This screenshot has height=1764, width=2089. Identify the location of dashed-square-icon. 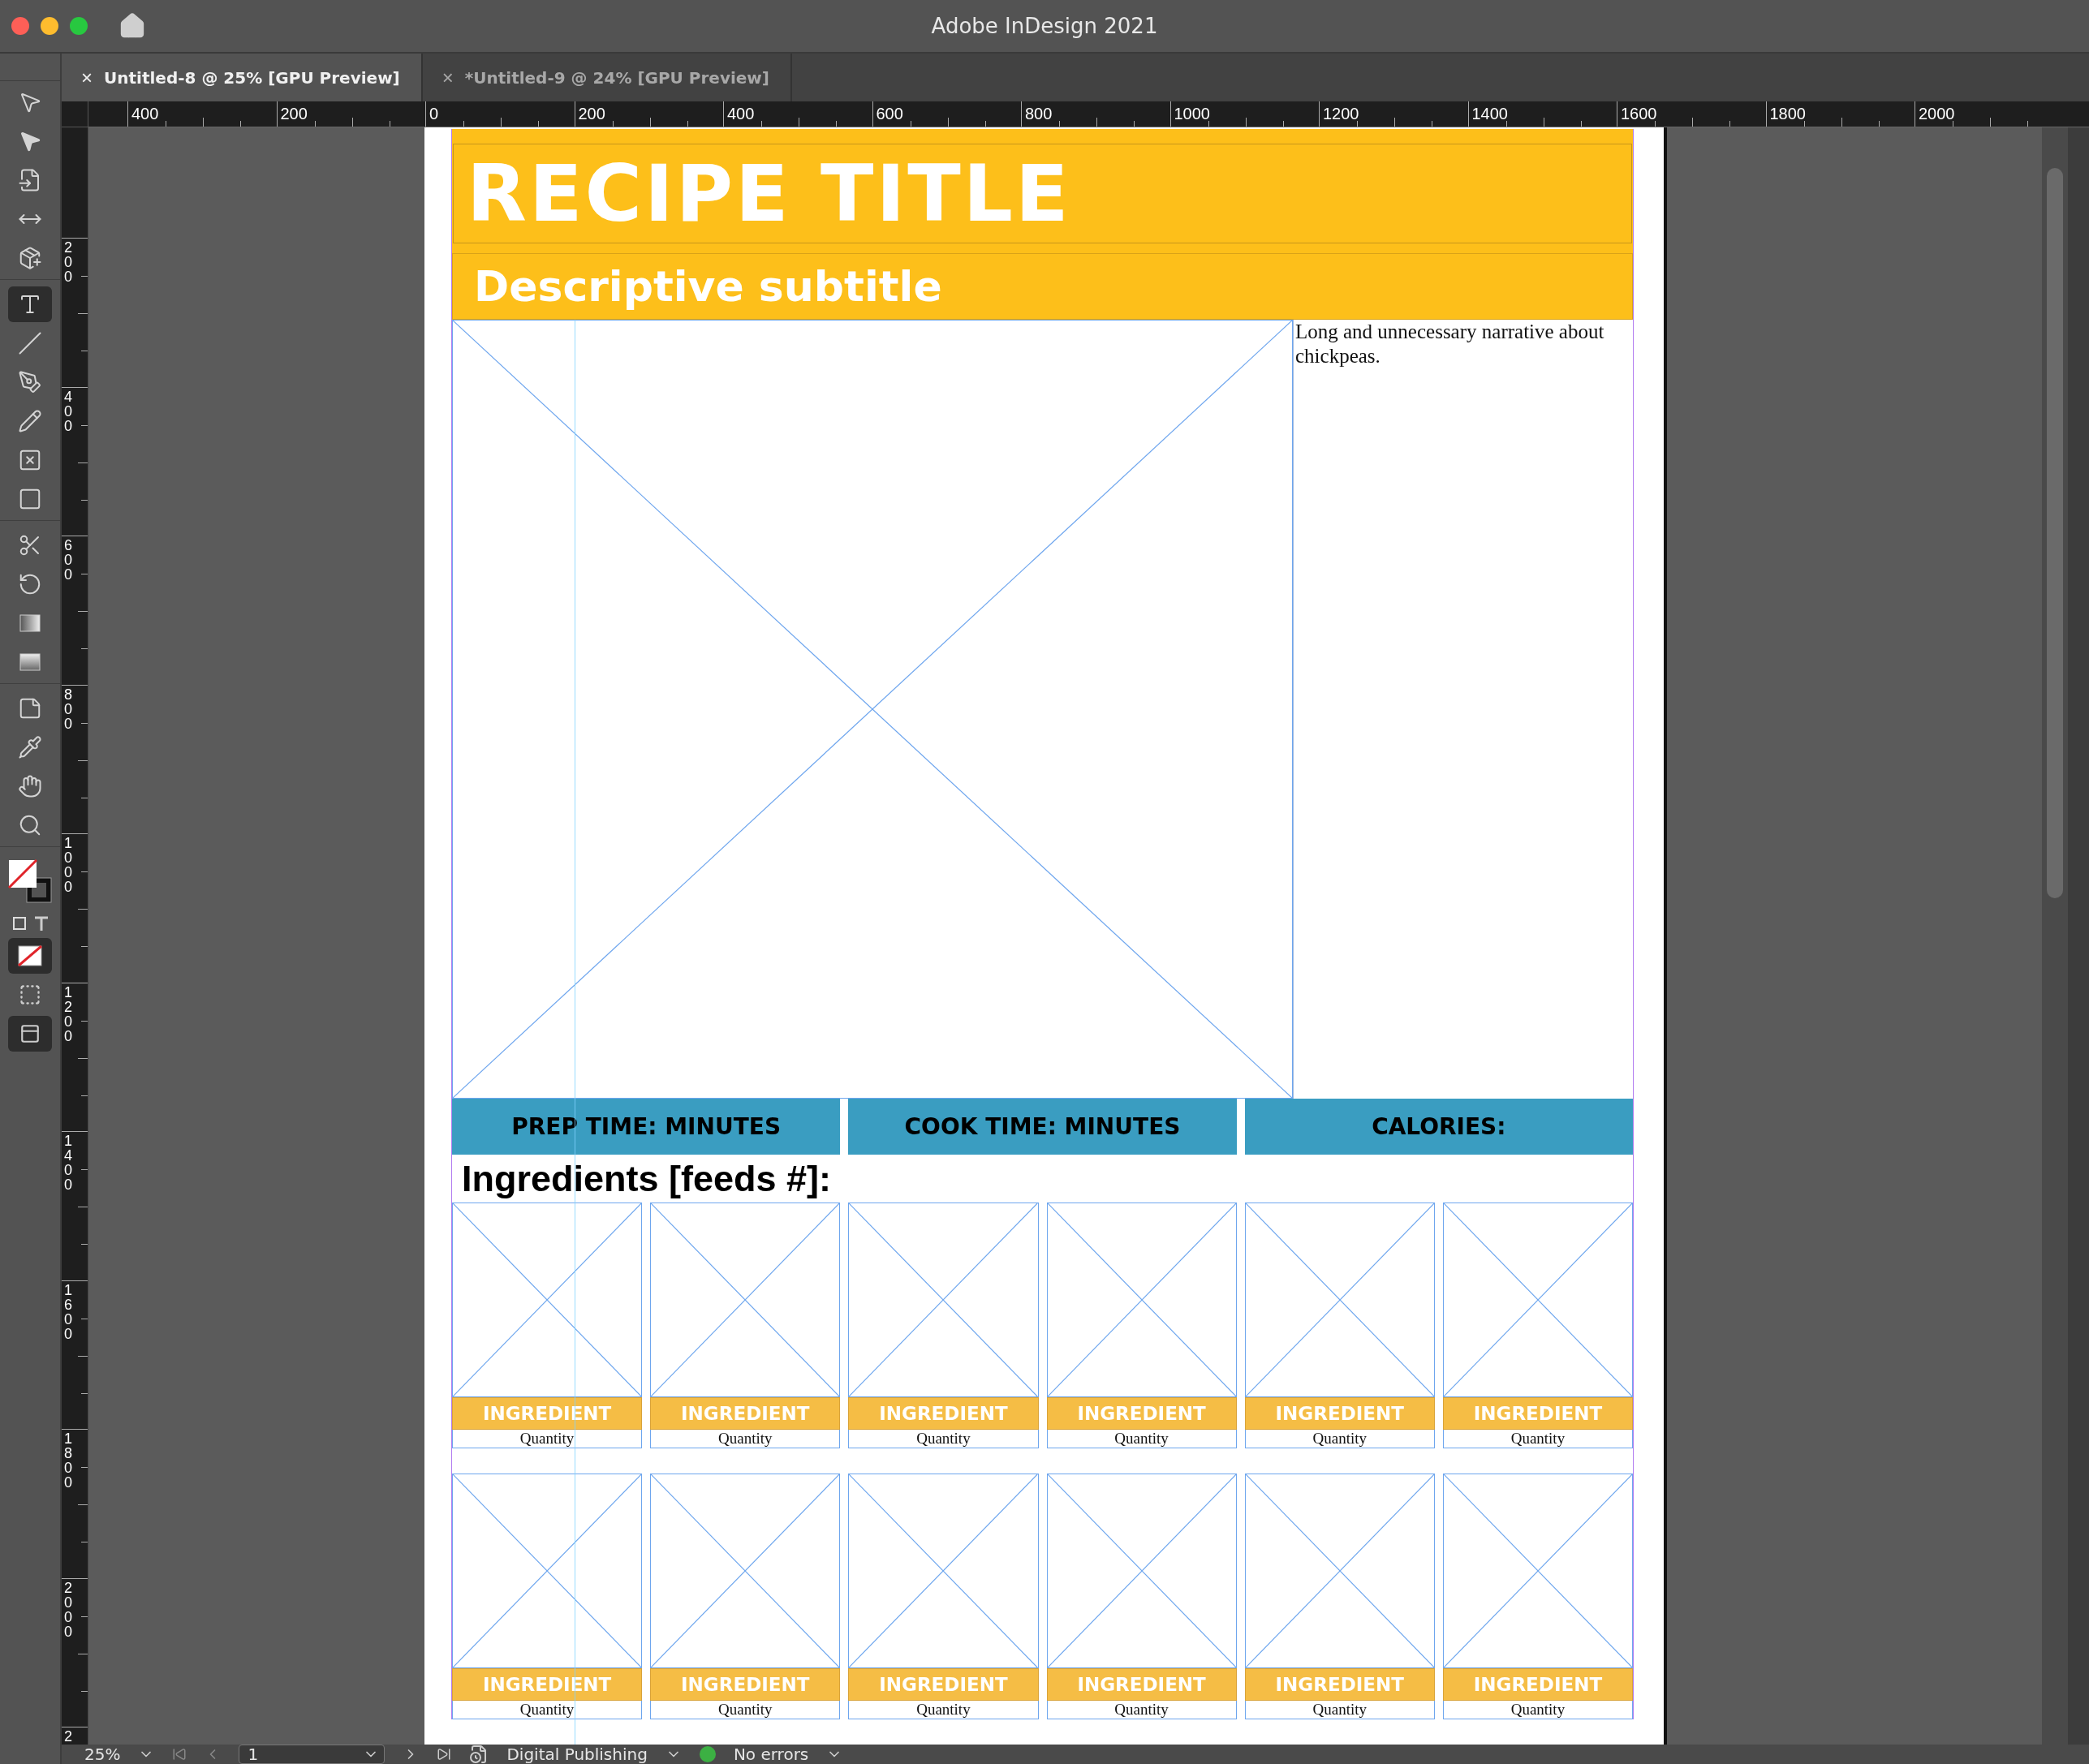
(30, 994).